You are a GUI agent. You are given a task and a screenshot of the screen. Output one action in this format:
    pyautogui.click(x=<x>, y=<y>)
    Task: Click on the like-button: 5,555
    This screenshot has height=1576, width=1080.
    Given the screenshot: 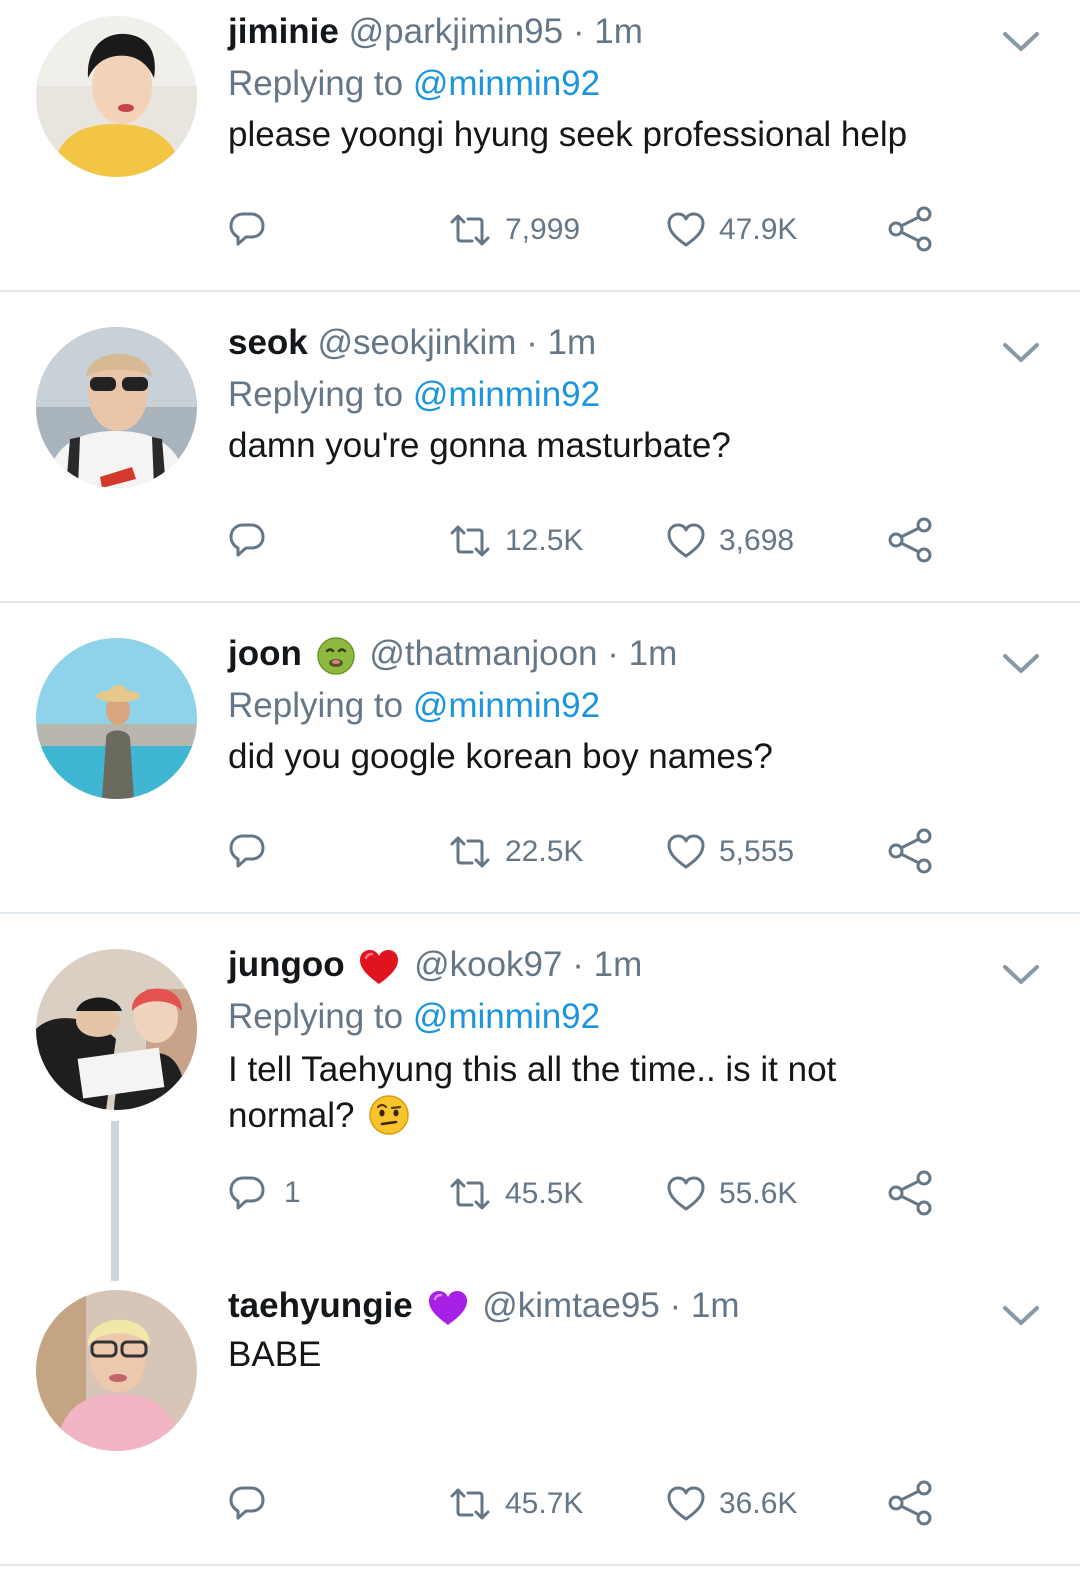 What is the action you would take?
    pyautogui.click(x=730, y=852)
    